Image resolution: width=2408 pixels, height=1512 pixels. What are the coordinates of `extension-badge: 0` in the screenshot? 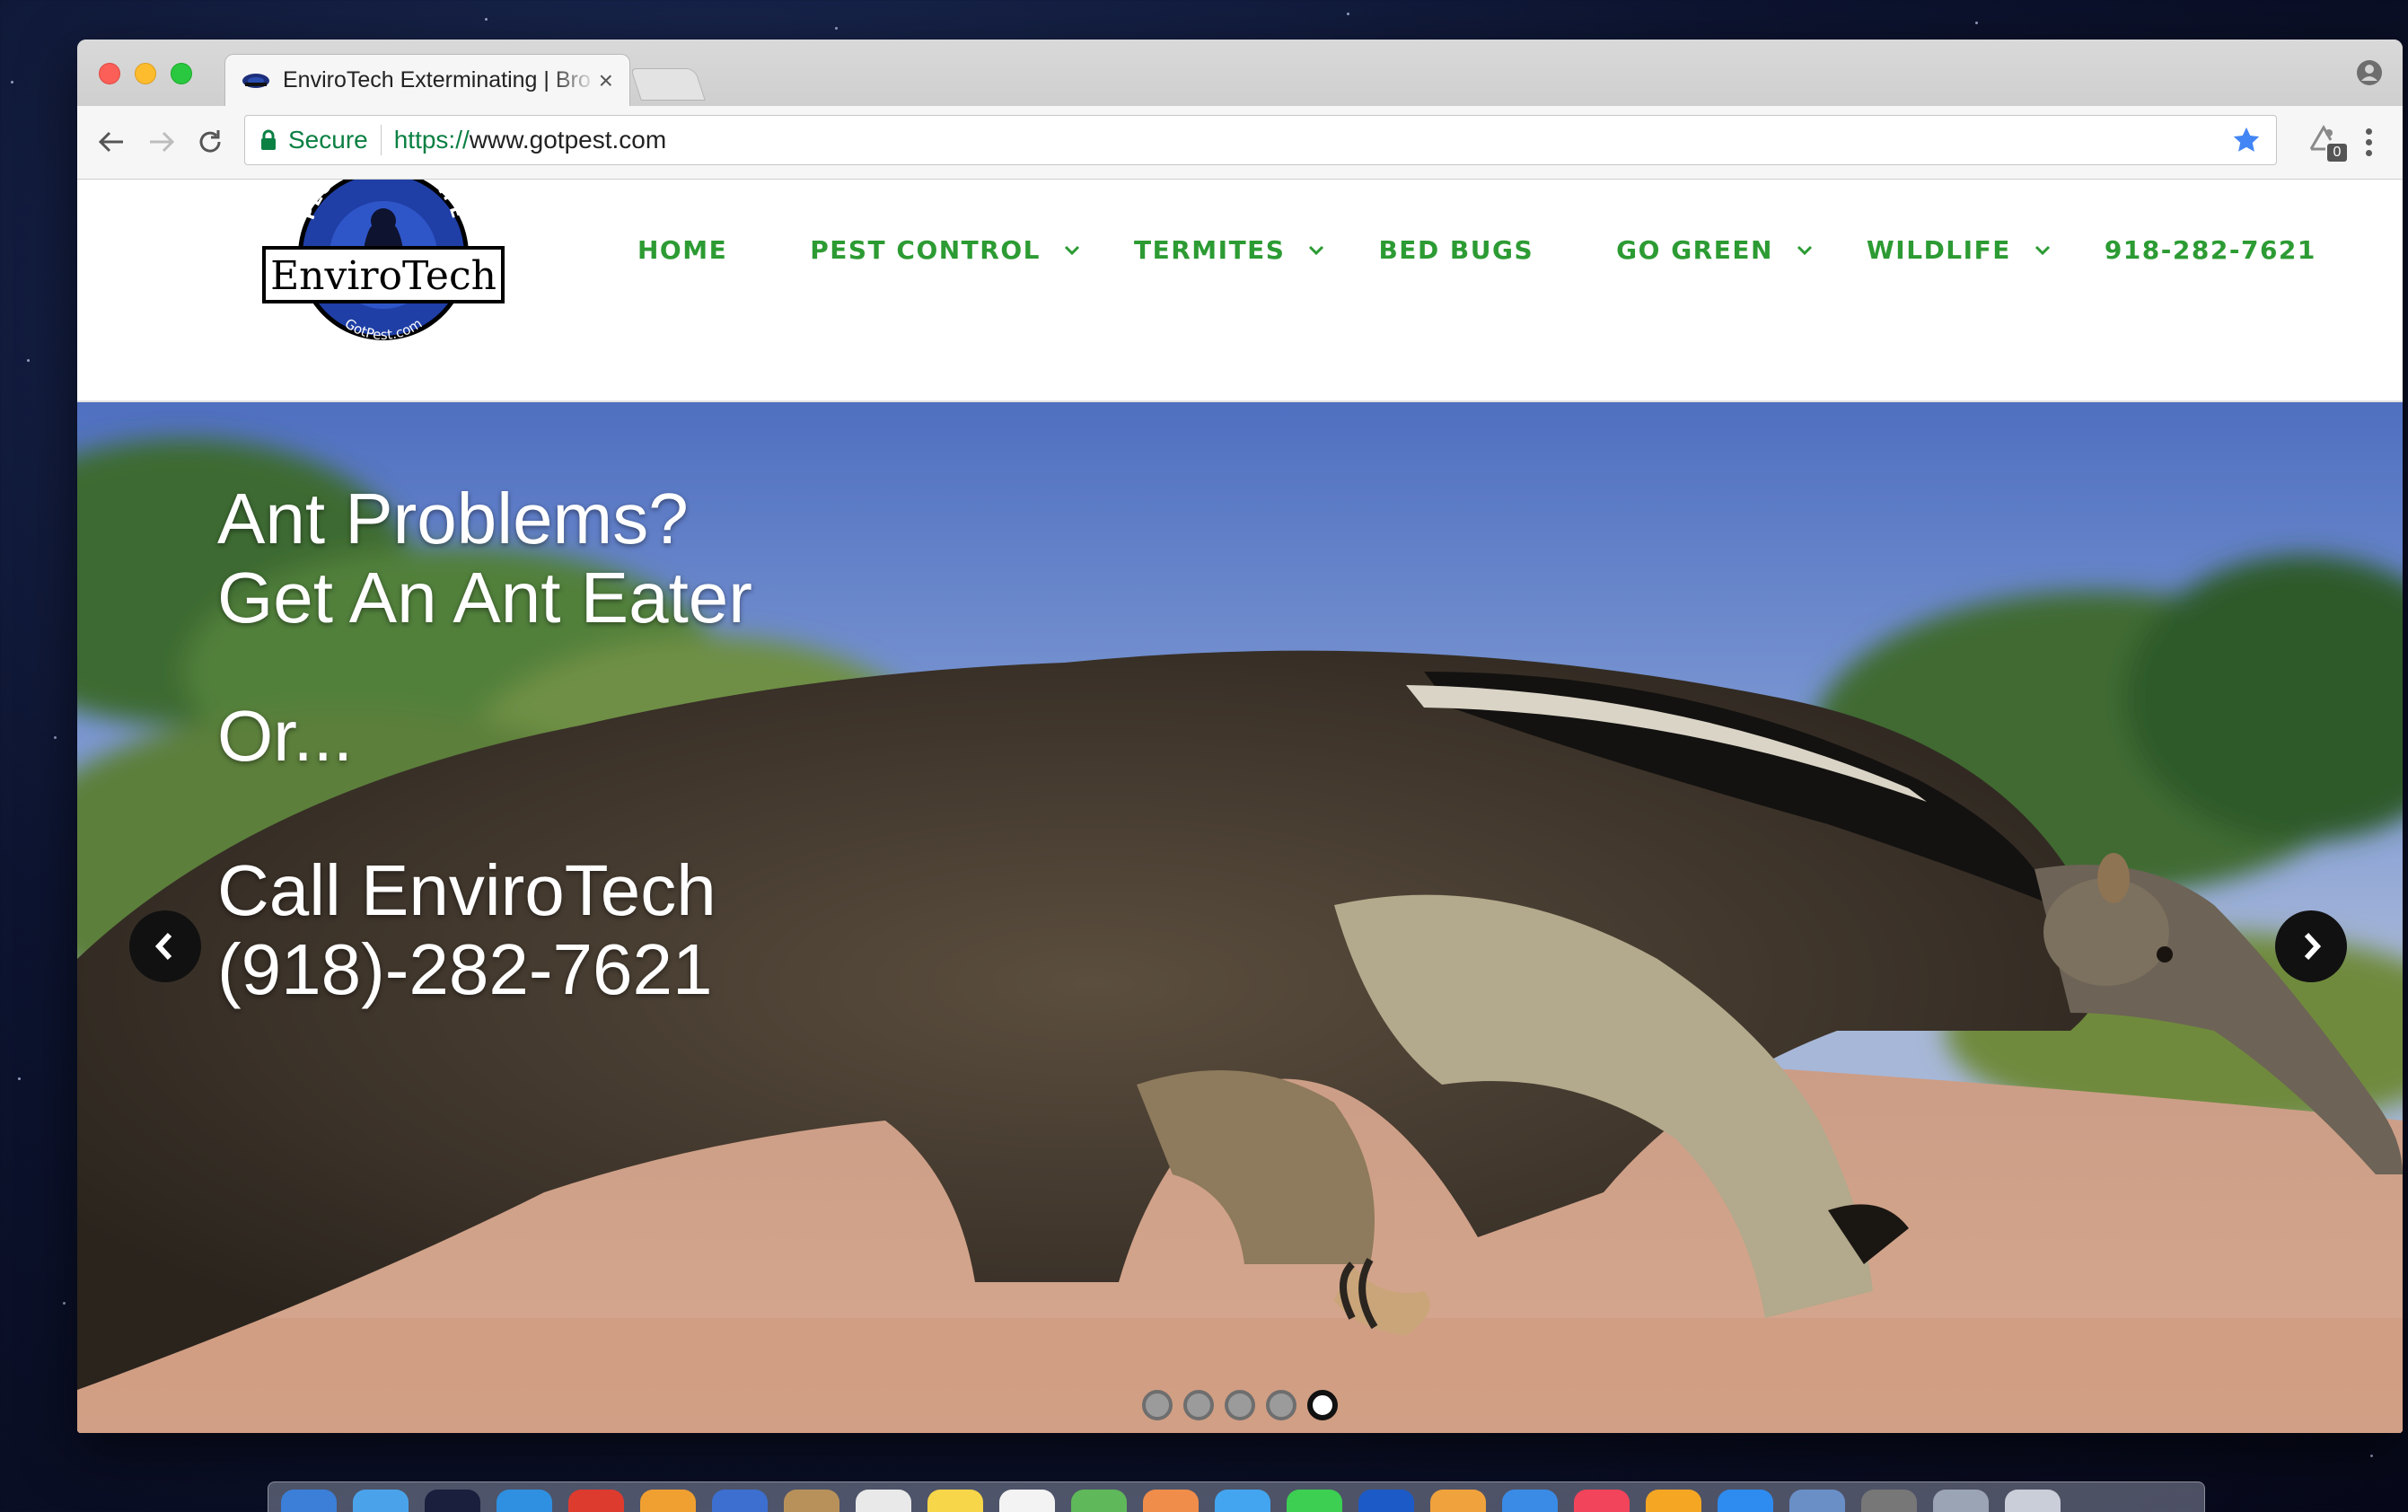 It's located at (2337, 153).